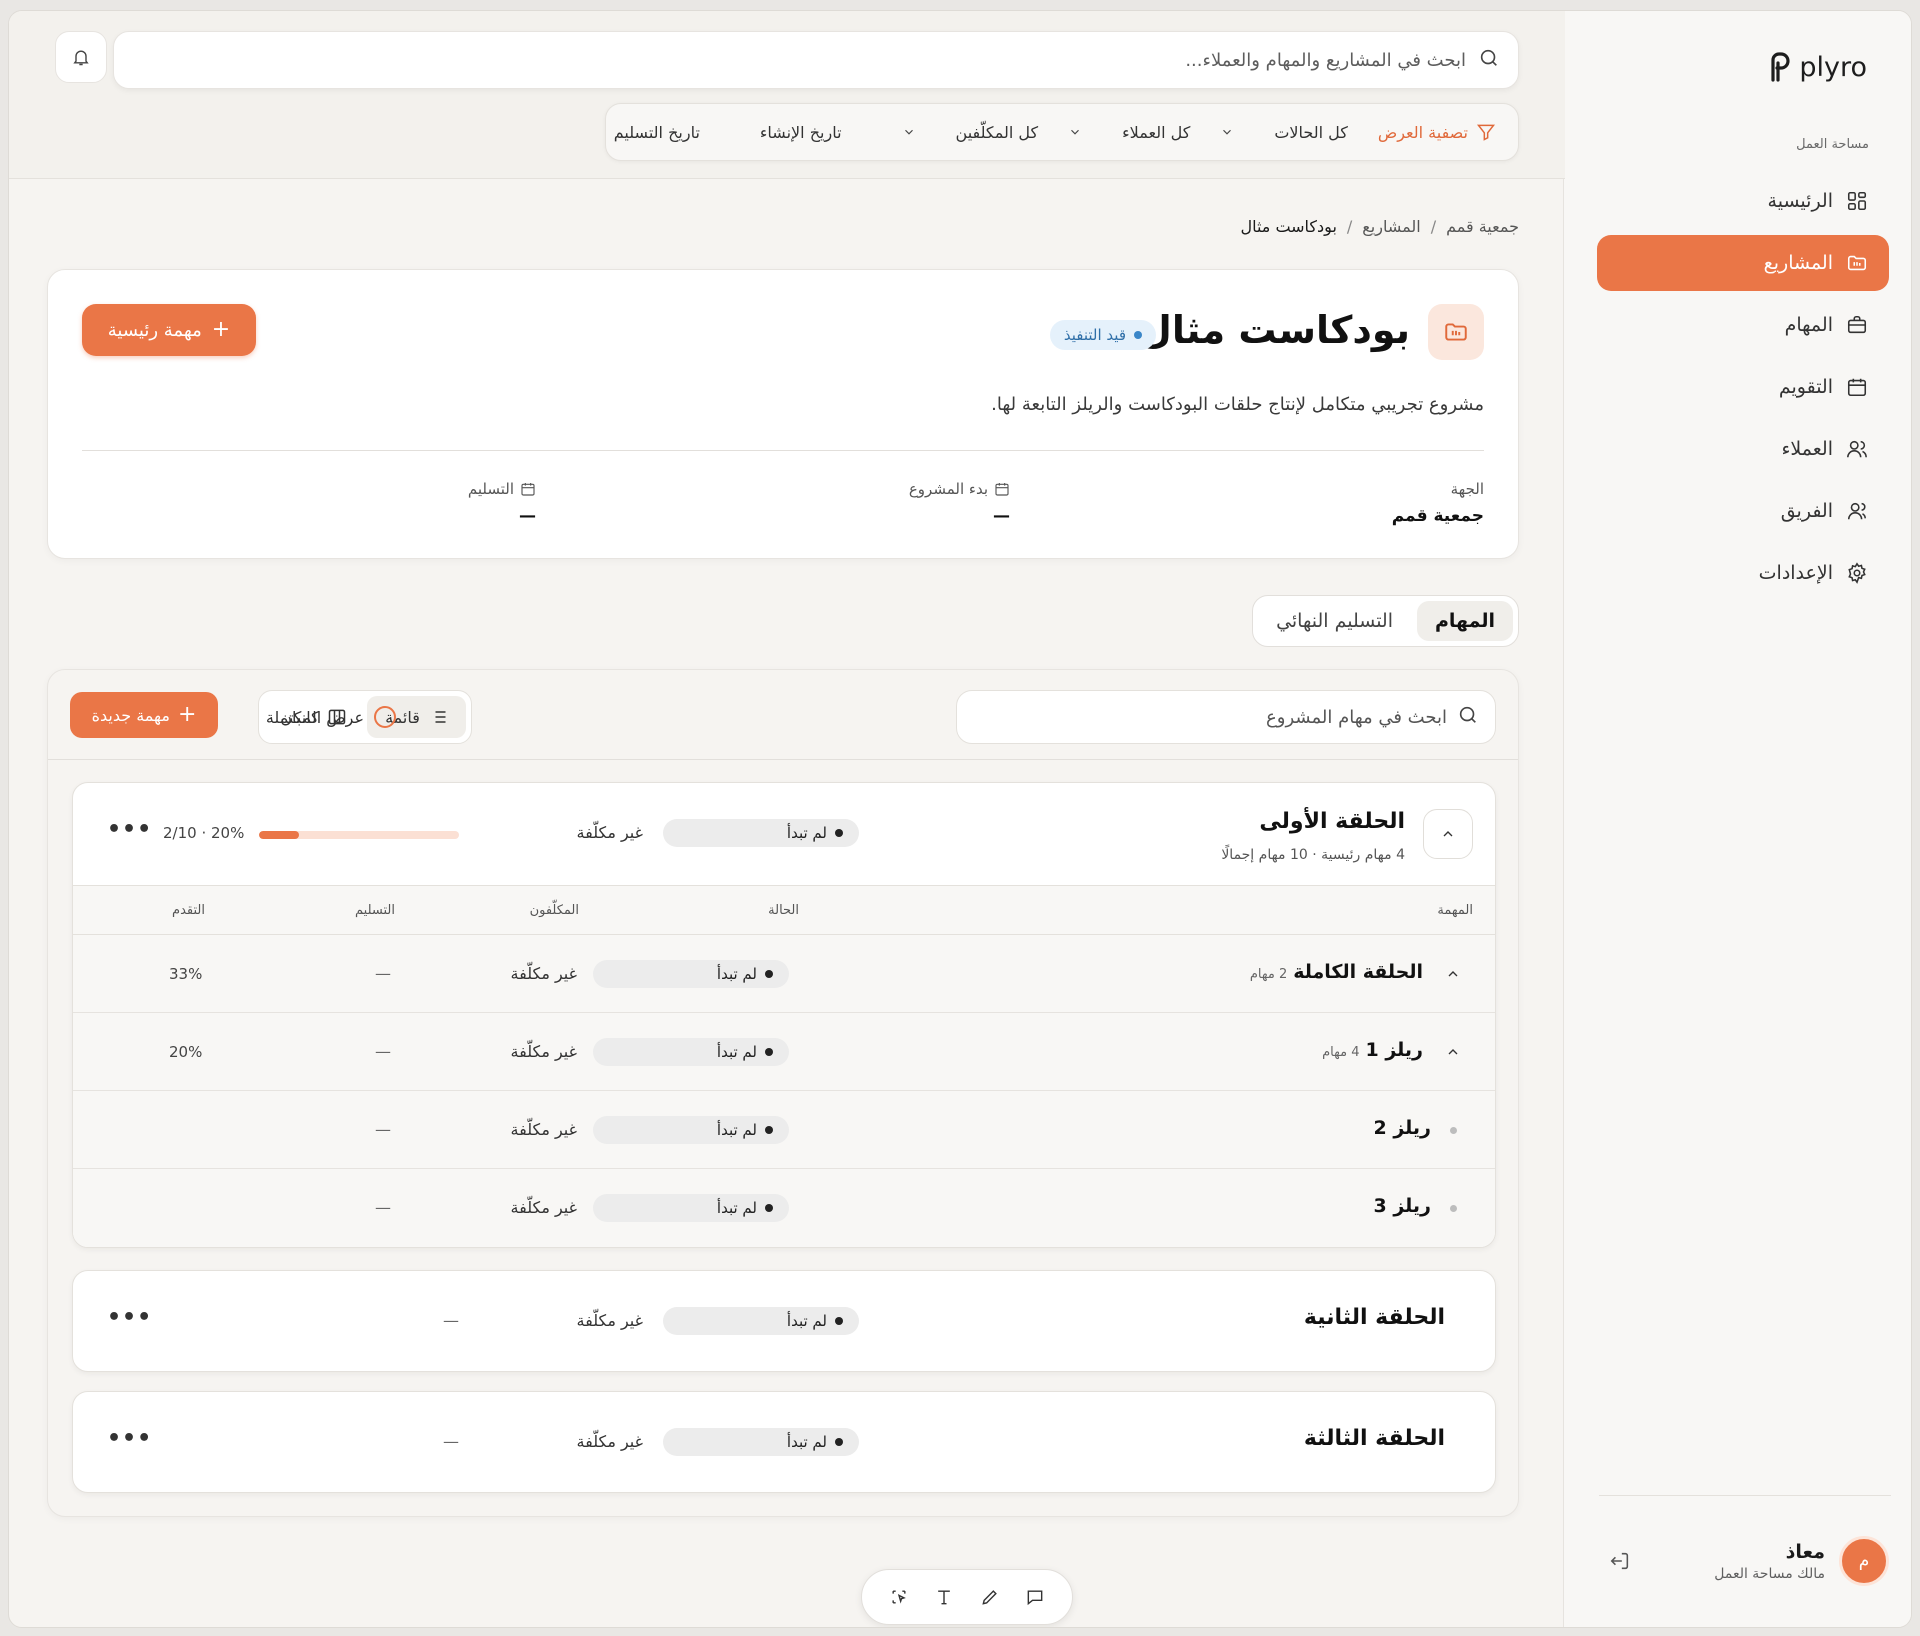  What do you see at coordinates (1857, 449) in the screenshot?
I see `users-icon` at bounding box center [1857, 449].